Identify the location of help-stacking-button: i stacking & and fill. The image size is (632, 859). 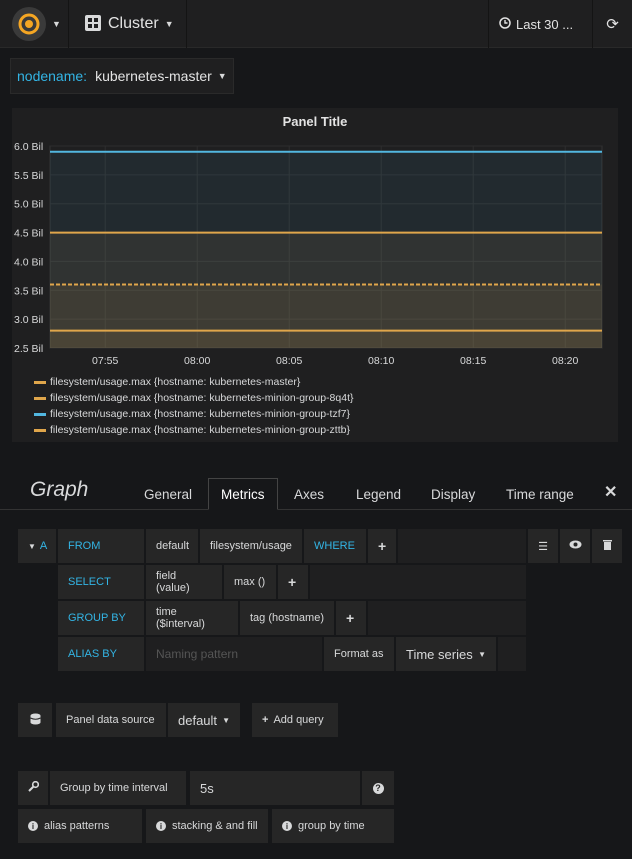
(207, 826).